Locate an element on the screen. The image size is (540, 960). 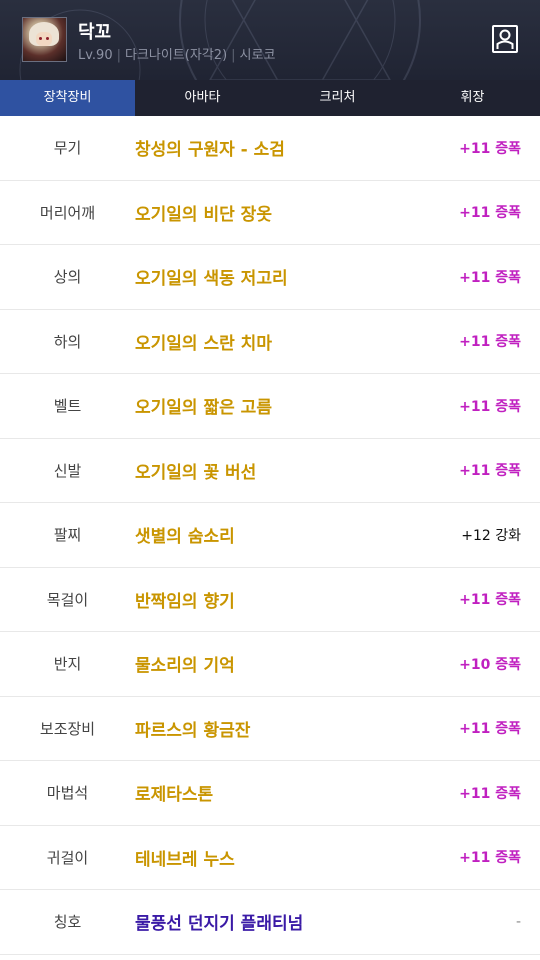
equipment-row-bracelet: 팔찌 샛별의 숨소리 +12 강화 is located at coordinates (270, 535).